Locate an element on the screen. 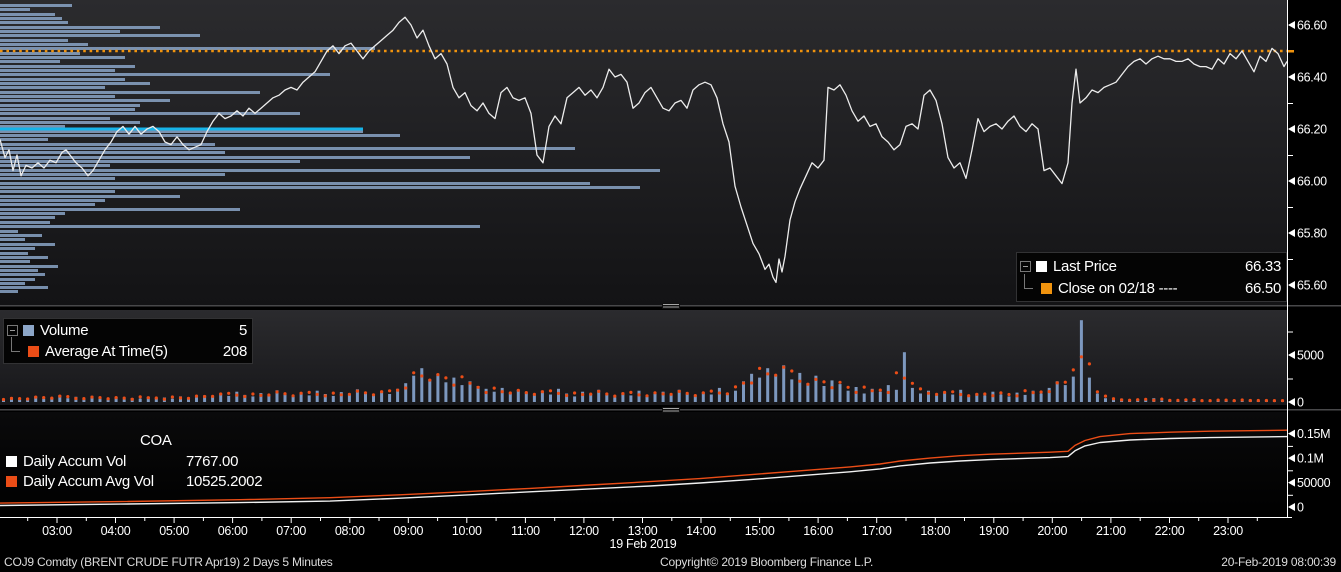 The width and height of the screenshot is (1341, 572). time-tick-label: 22:00 is located at coordinates (1170, 531).